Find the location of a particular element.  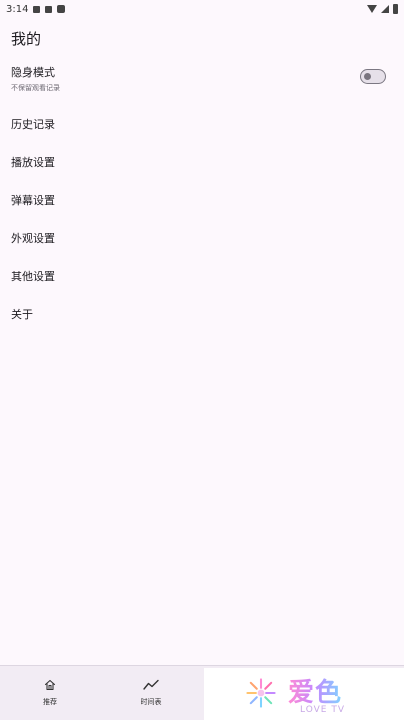

settings-item-label: 关于 is located at coordinates (22, 314).